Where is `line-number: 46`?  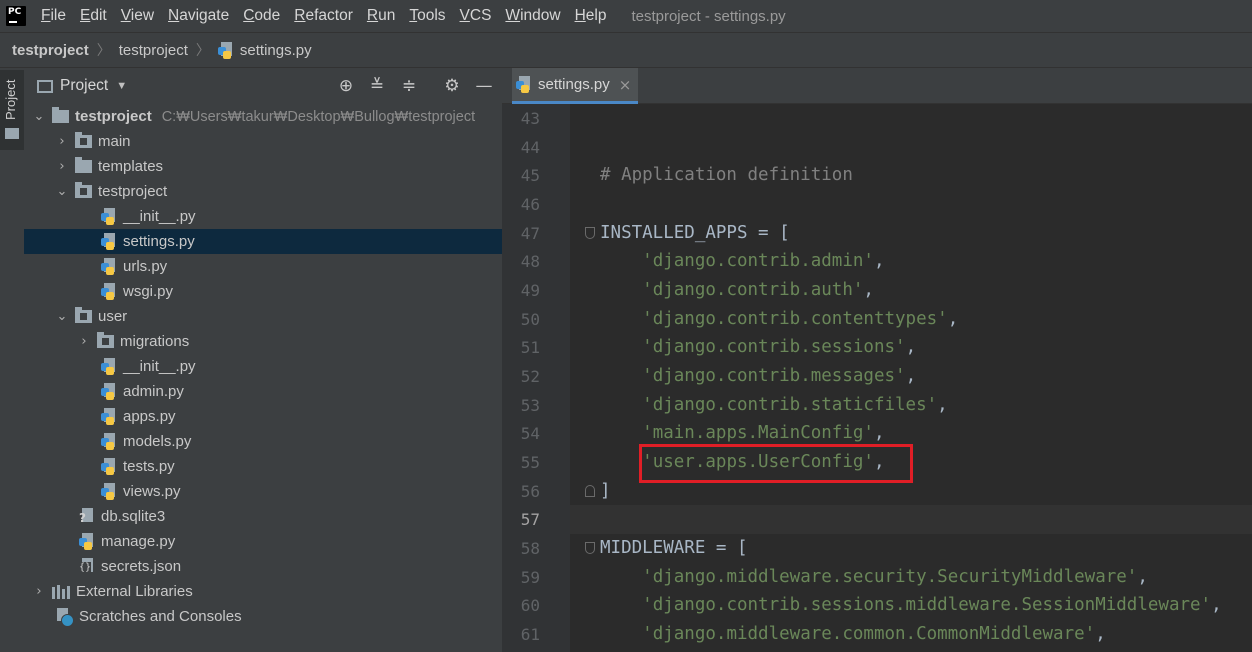
line-number: 46 is located at coordinates (530, 204).